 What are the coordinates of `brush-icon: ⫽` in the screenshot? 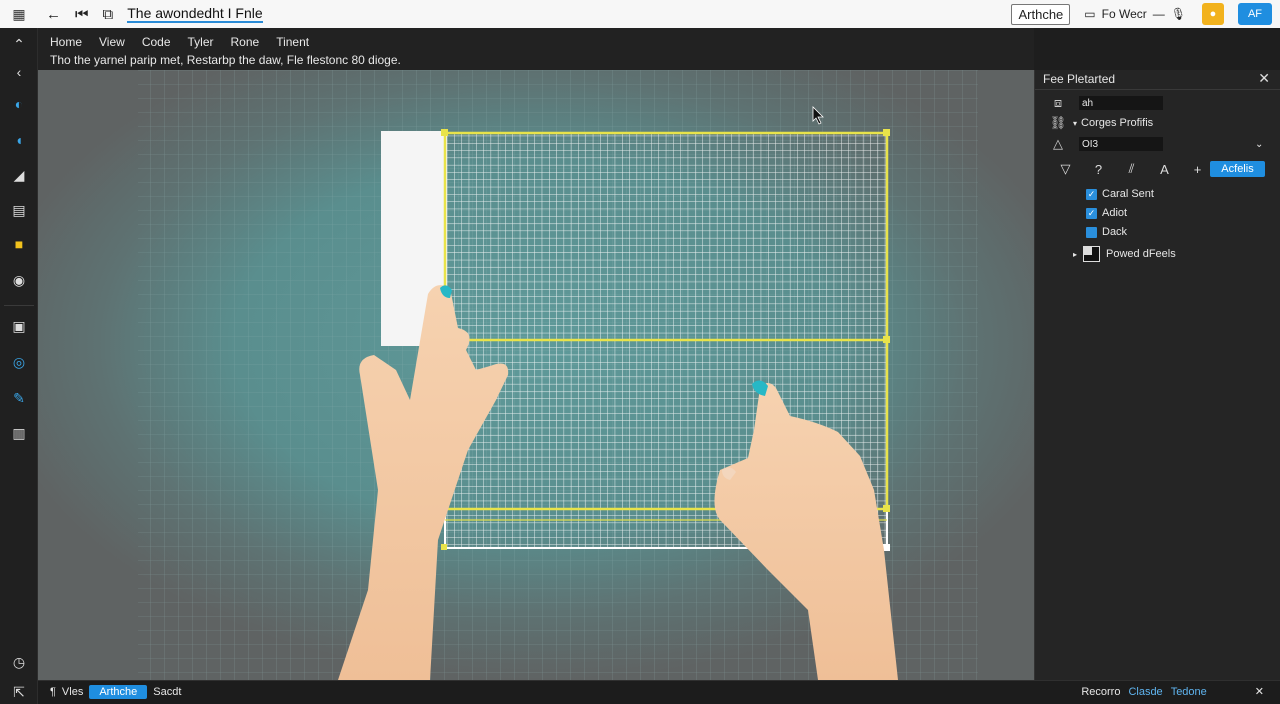 It's located at (1131, 169).